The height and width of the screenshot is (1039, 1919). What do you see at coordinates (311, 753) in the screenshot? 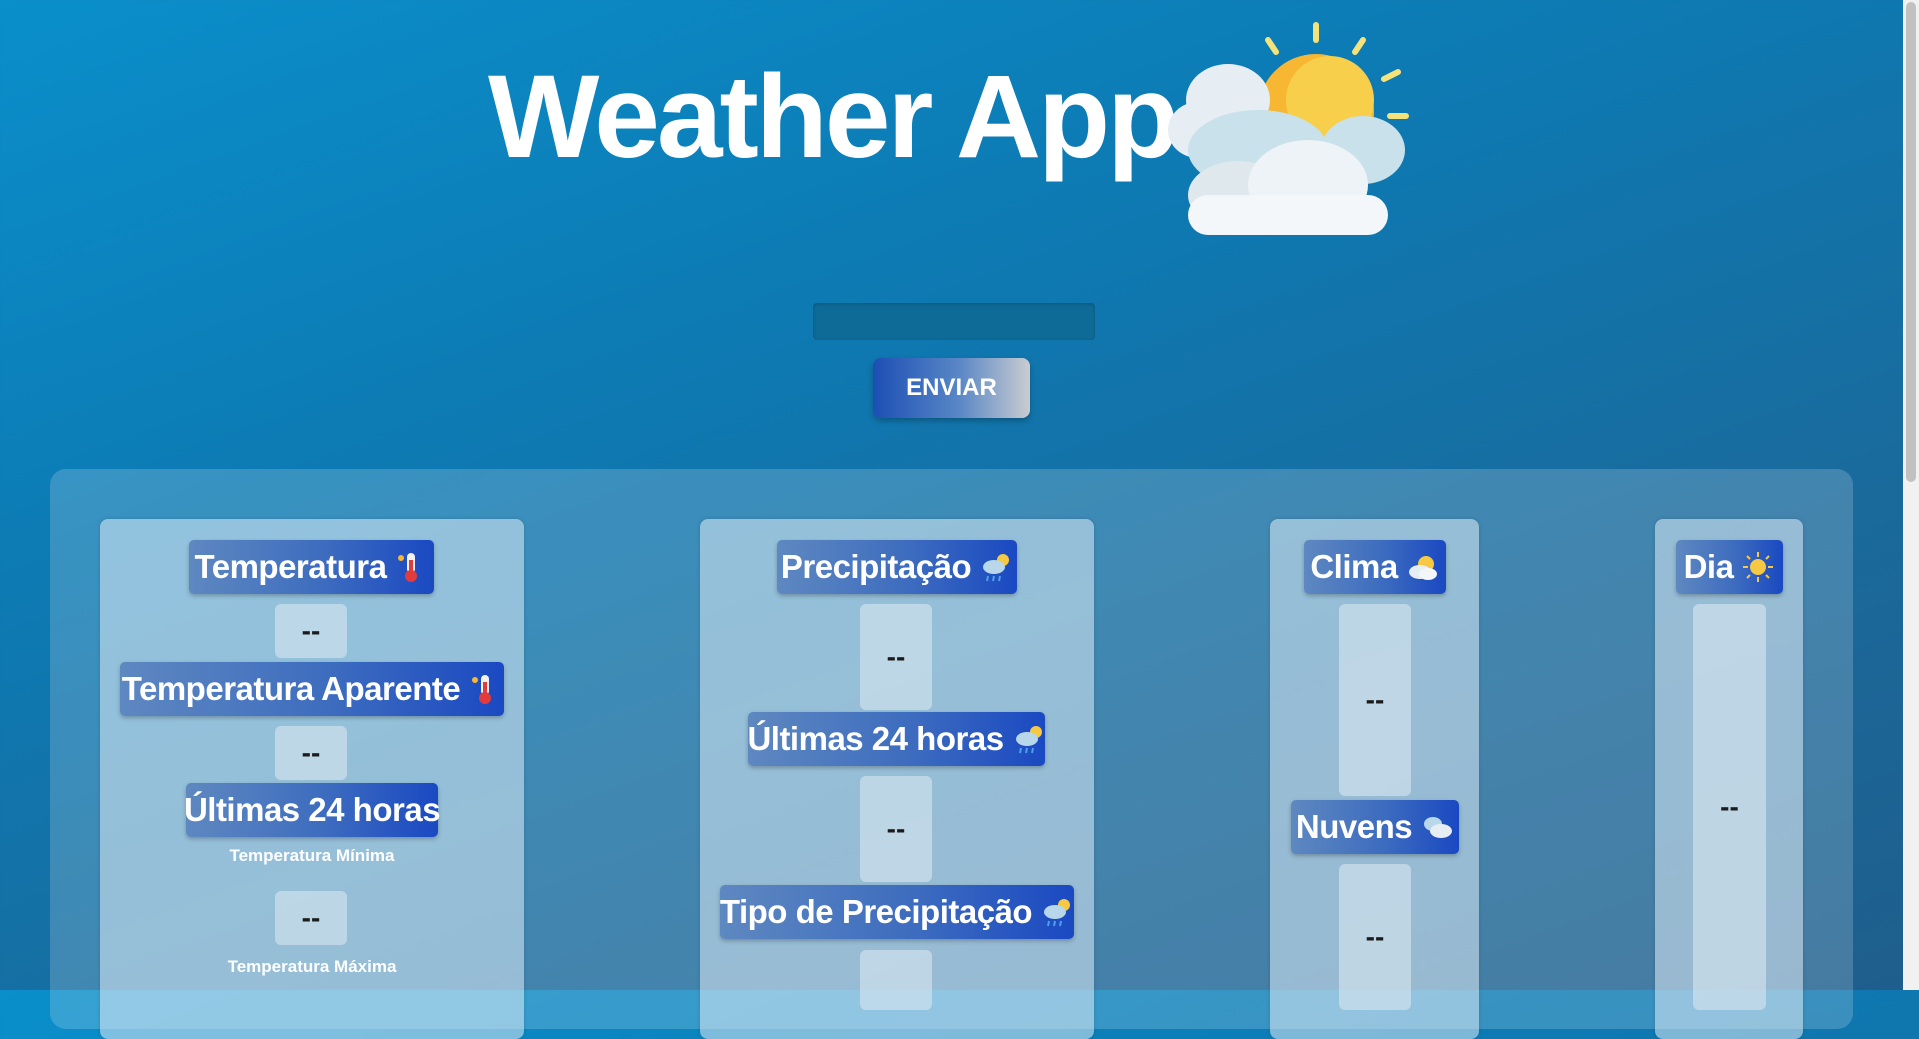
I see `apparent-temperature-value: --` at bounding box center [311, 753].